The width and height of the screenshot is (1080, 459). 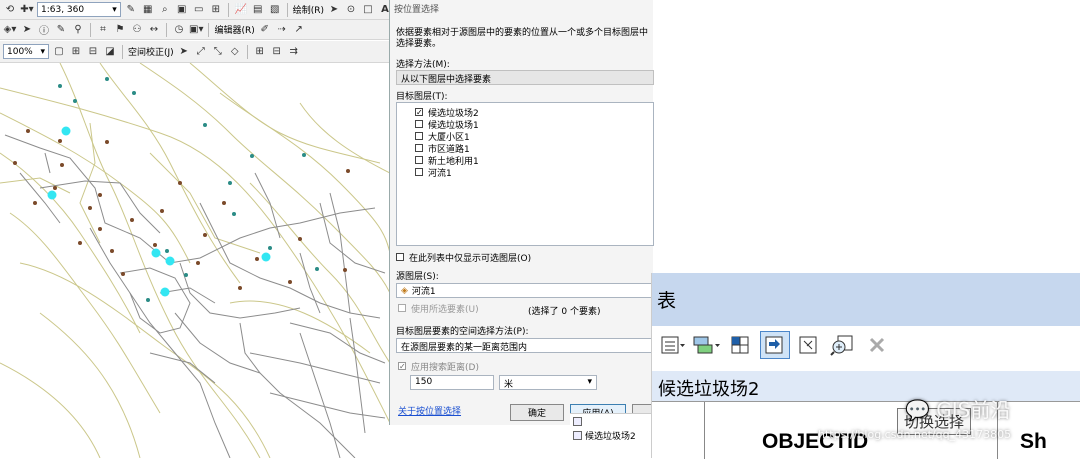 I want to click on add-data-icon: ✚▾, so click(x=27, y=10).